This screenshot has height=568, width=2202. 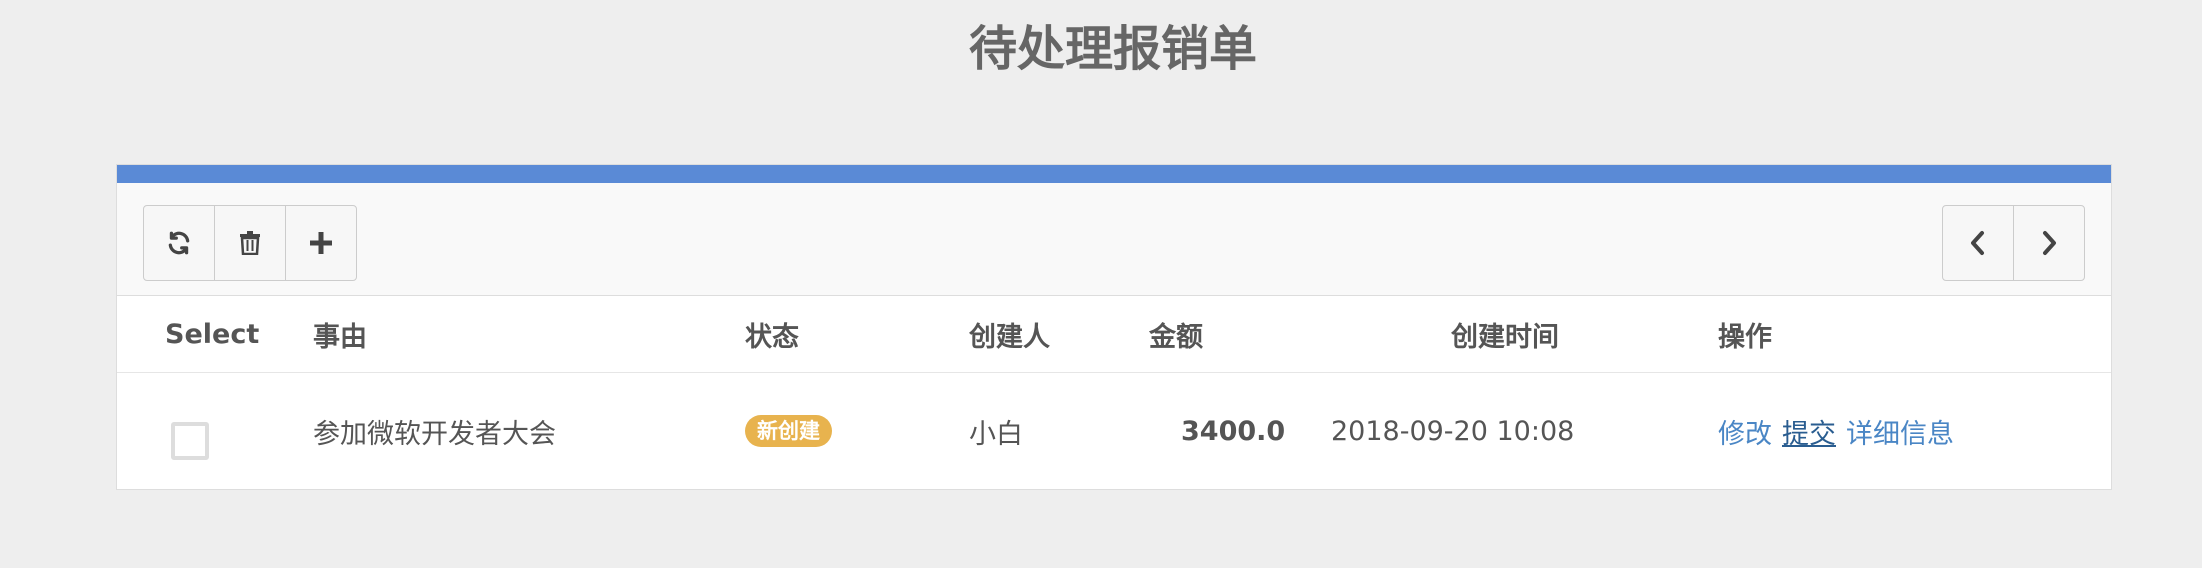 What do you see at coordinates (190, 441) in the screenshot?
I see `row-select-checkbox` at bounding box center [190, 441].